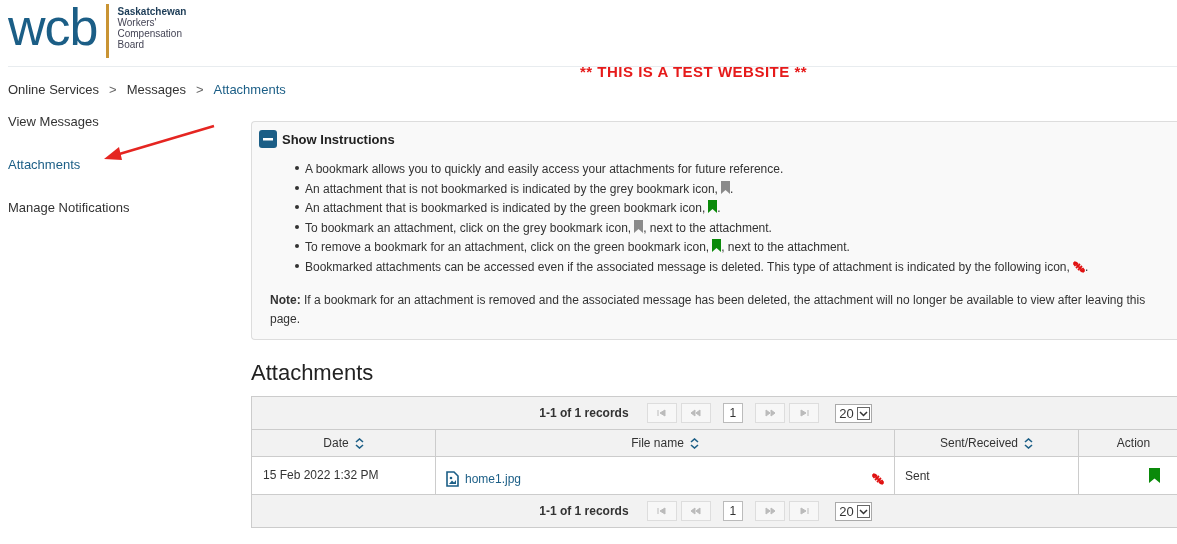 Image resolution: width=1177 pixels, height=544 pixels. I want to click on column-header: File name, so click(657, 443).